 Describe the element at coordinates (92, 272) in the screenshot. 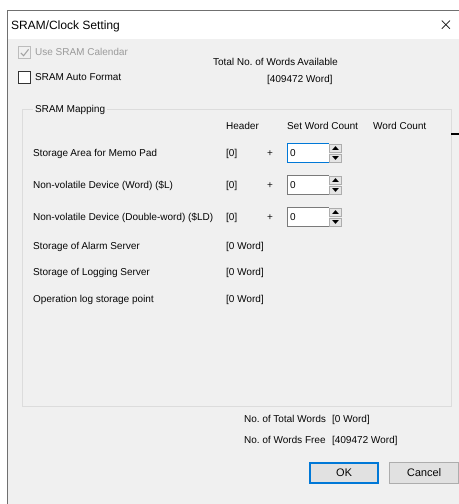

I see `row-label: Storage of Logging Server` at that location.